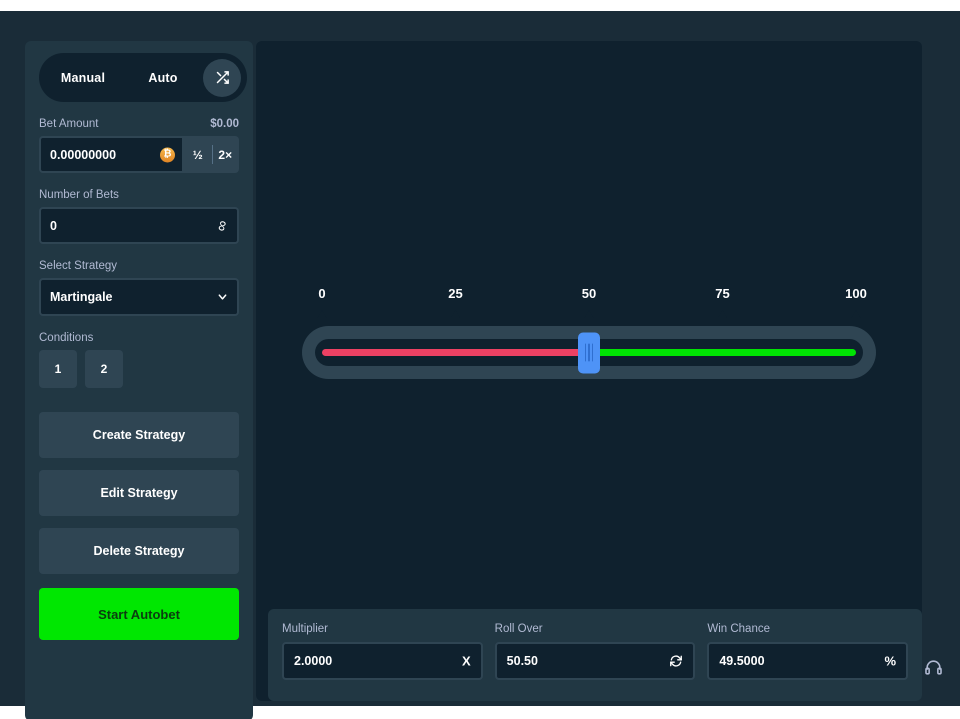 The height and width of the screenshot is (719, 960). I want to click on condition-button-2: 2, so click(104, 369).